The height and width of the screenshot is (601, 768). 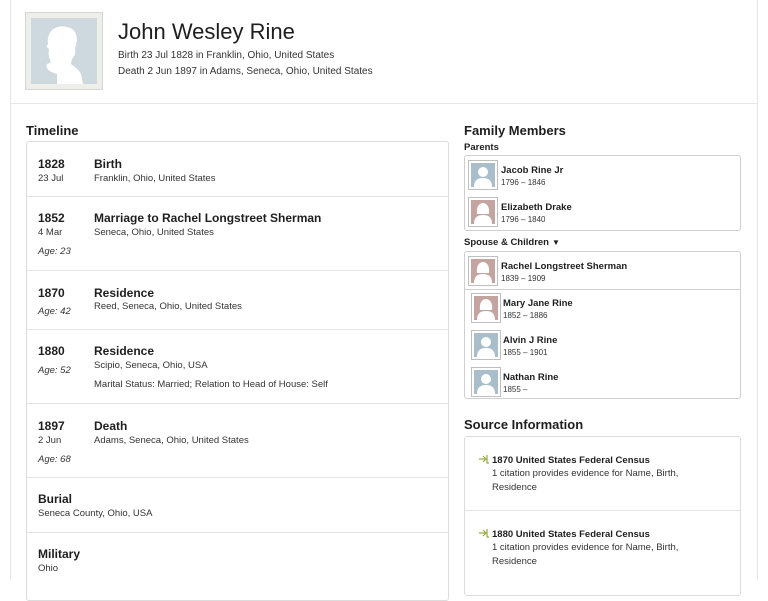 I want to click on male-silhouette-icon, so click(x=64, y=51).